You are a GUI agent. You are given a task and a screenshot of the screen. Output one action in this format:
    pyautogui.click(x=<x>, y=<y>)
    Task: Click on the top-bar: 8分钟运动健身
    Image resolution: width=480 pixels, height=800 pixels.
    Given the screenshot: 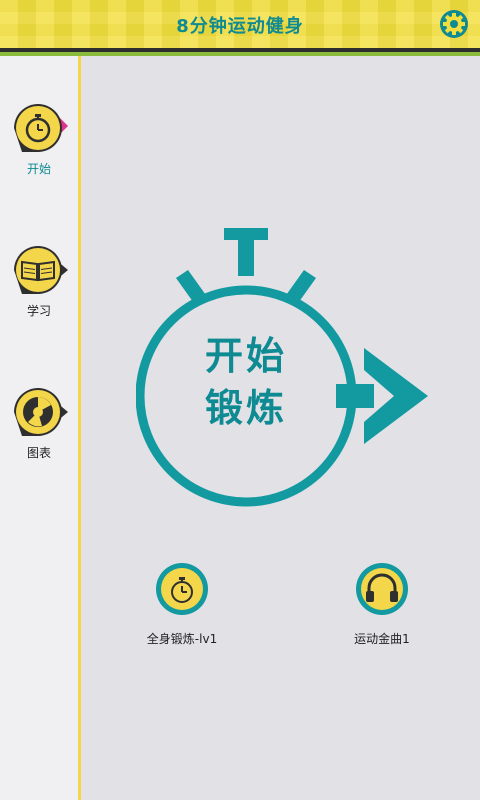 What is the action you would take?
    pyautogui.click(x=240, y=24)
    